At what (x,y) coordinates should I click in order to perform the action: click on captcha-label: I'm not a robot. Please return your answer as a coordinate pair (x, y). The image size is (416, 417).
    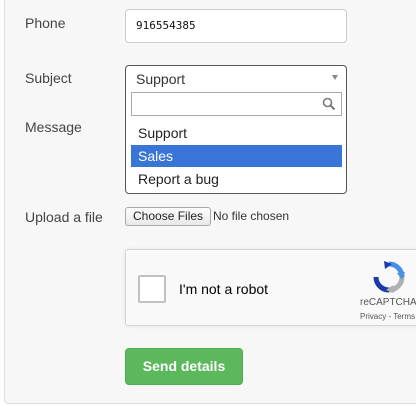
    Looking at the image, I should click on (224, 289).